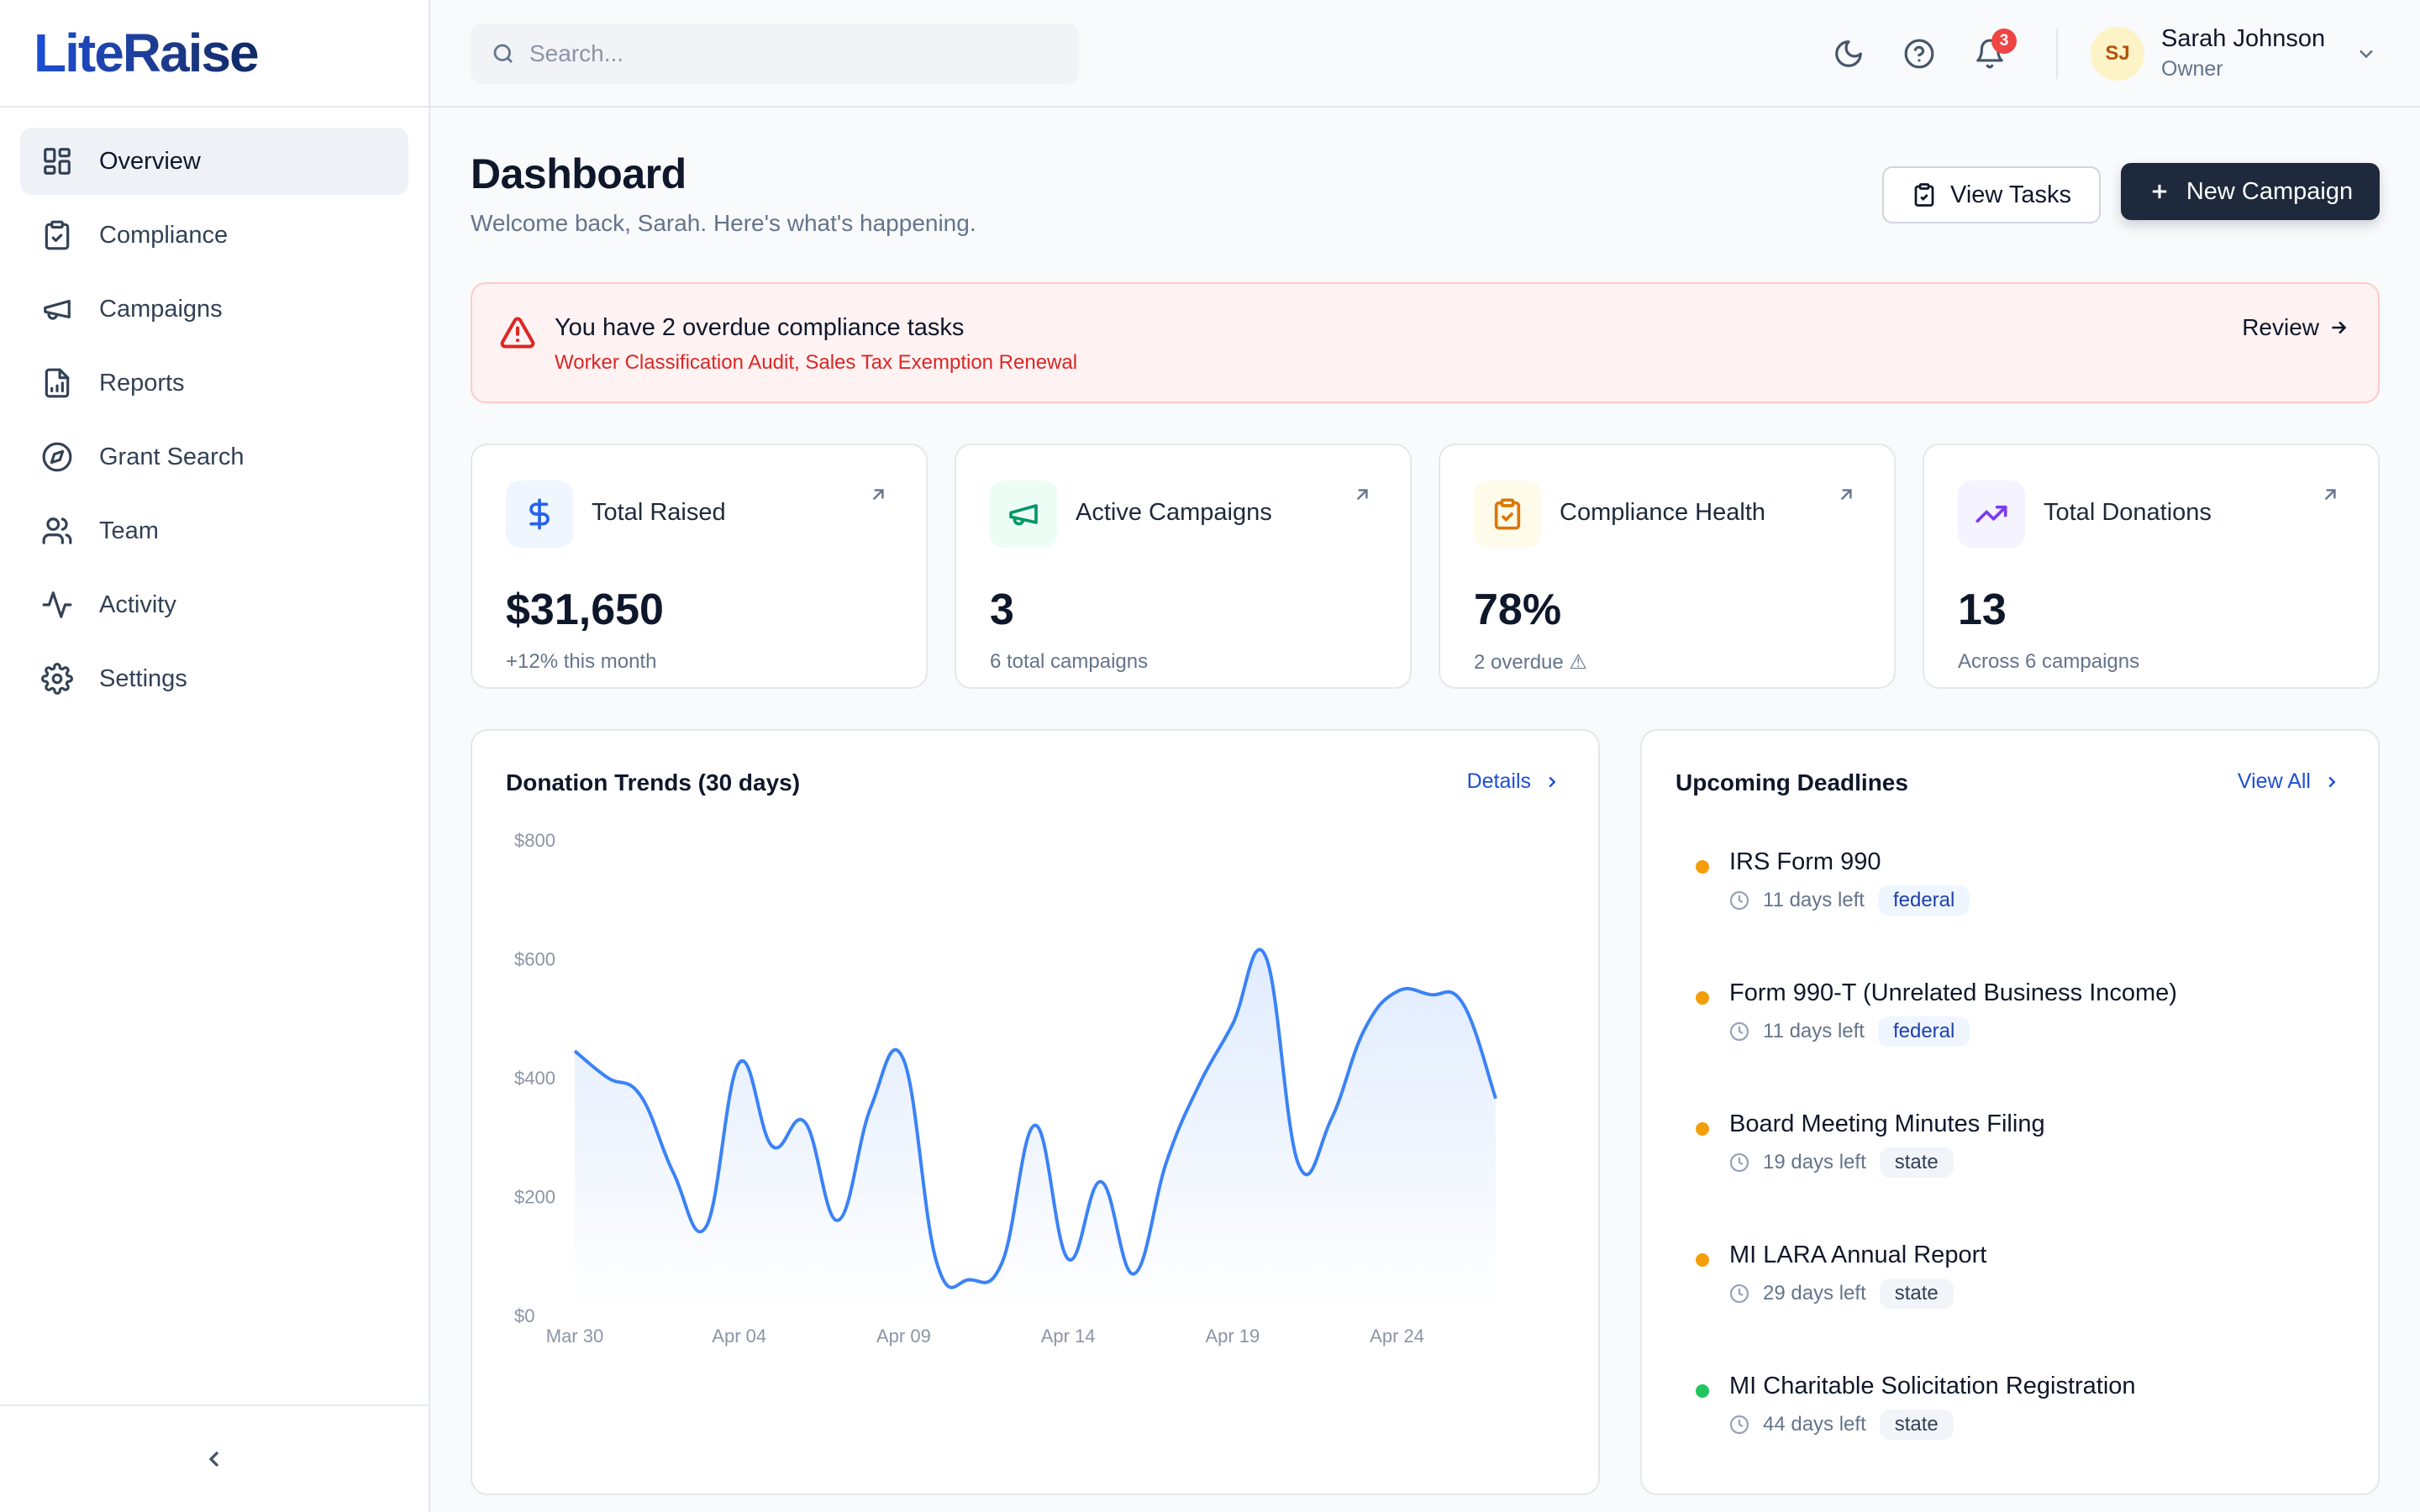 Image resolution: width=2420 pixels, height=1512 pixels. I want to click on sidebar-item-activity: Activity, so click(214, 604).